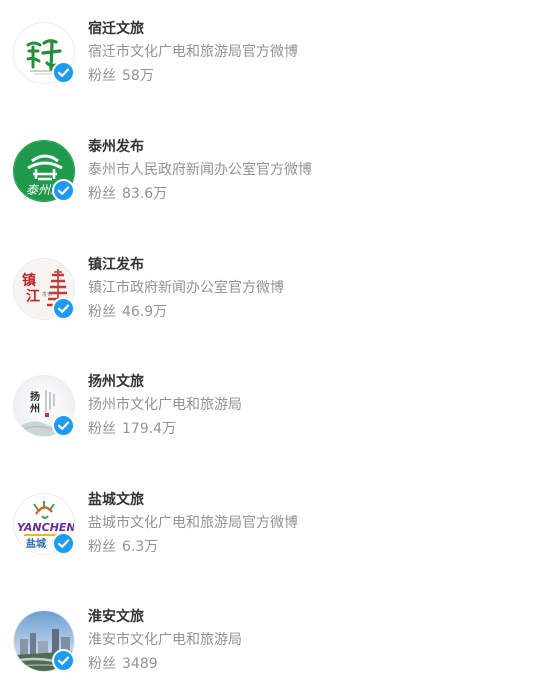  I want to click on svg-text: 镇, so click(29, 280).